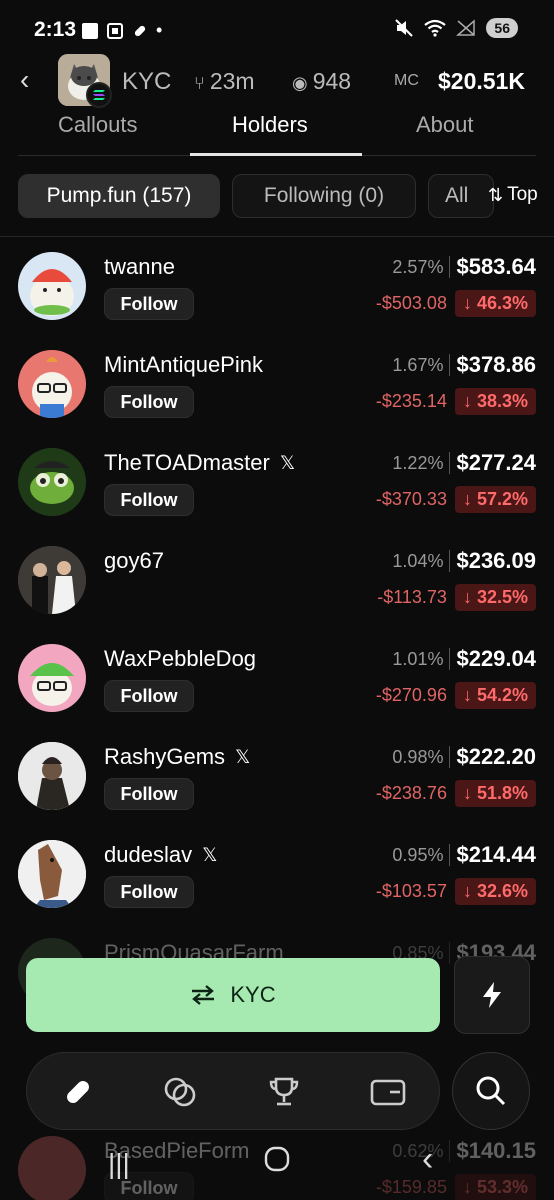 The width and height of the screenshot is (554, 1200). I want to click on holding-percent: 1.01%, so click(418, 658).